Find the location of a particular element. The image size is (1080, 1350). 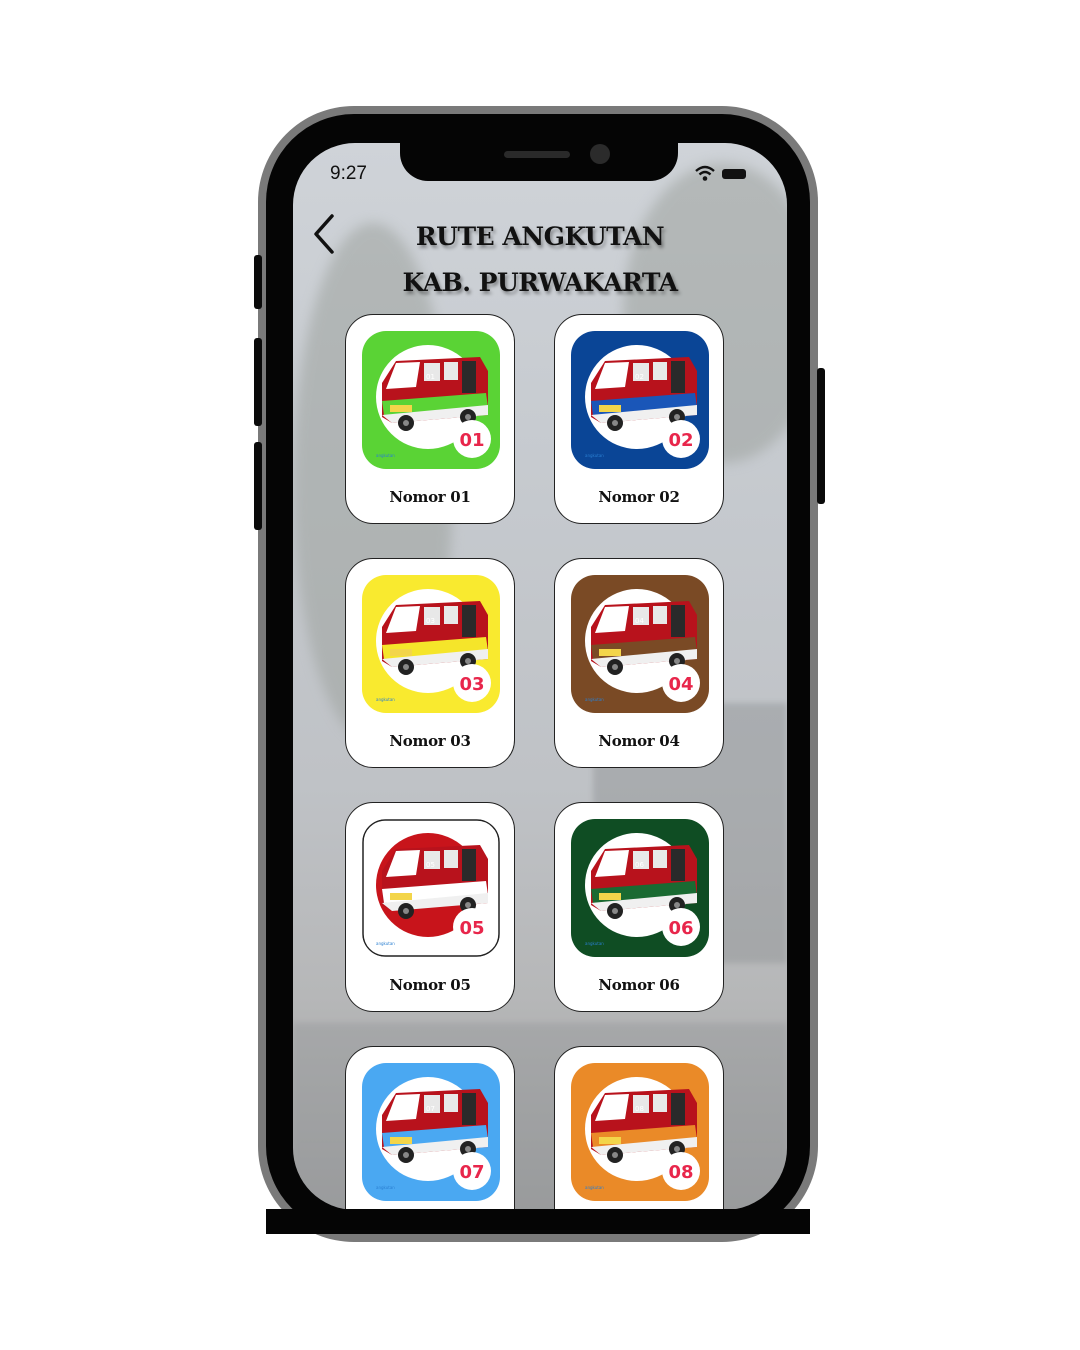

minibus-icon: 06 06 angkutan is located at coordinates (640, 888).